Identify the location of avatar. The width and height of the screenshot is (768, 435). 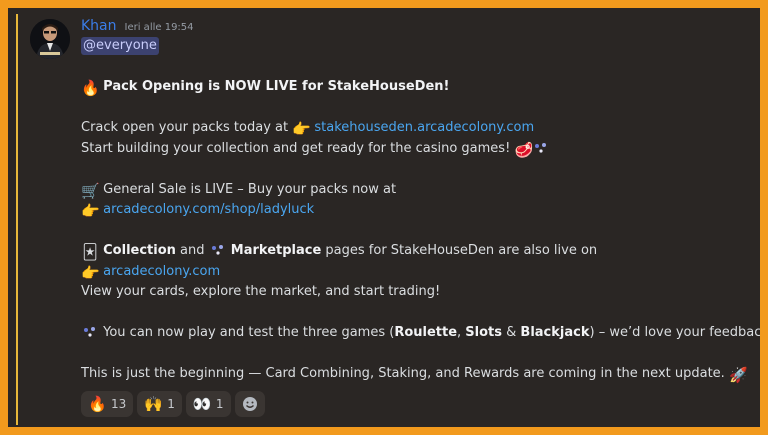
(50, 39).